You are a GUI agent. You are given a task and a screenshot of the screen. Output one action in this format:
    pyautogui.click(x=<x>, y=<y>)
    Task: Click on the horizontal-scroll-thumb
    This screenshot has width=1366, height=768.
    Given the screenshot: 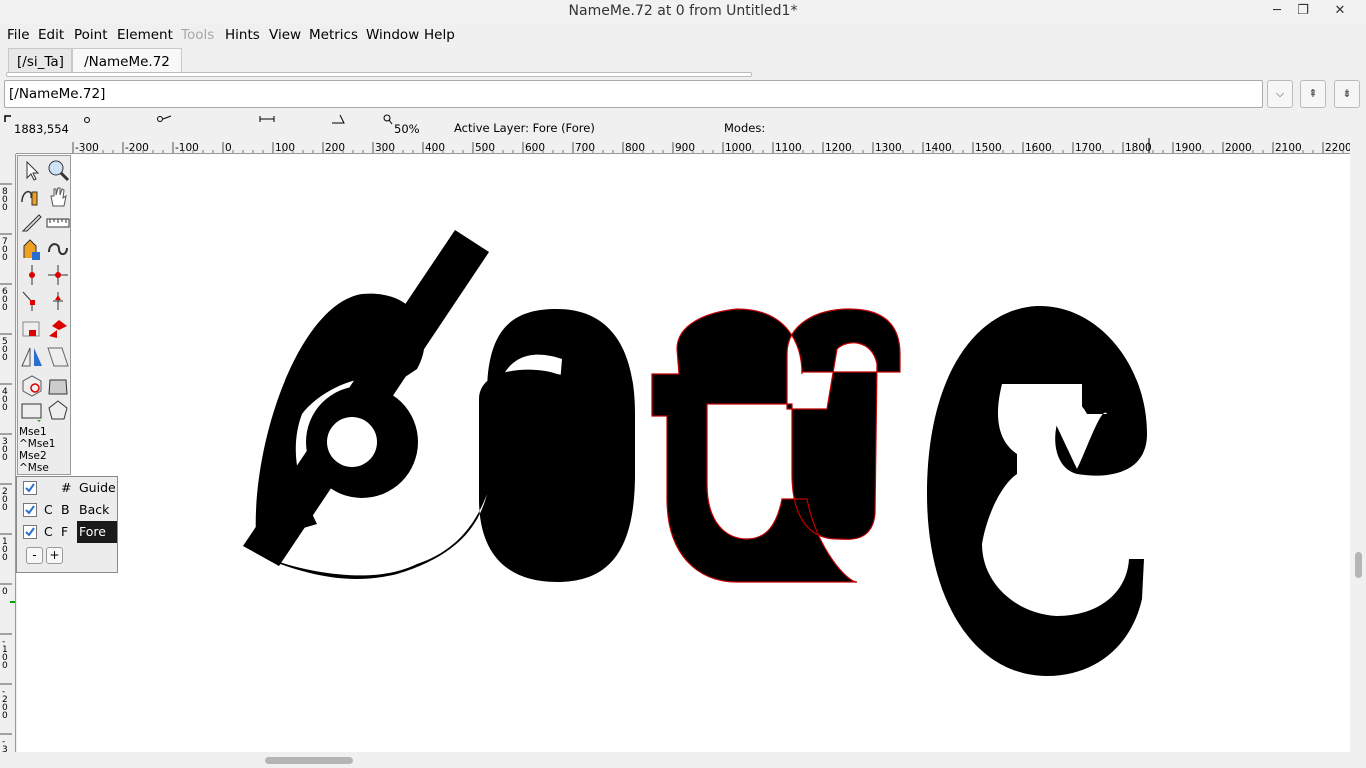 What is the action you would take?
    pyautogui.click(x=309, y=760)
    